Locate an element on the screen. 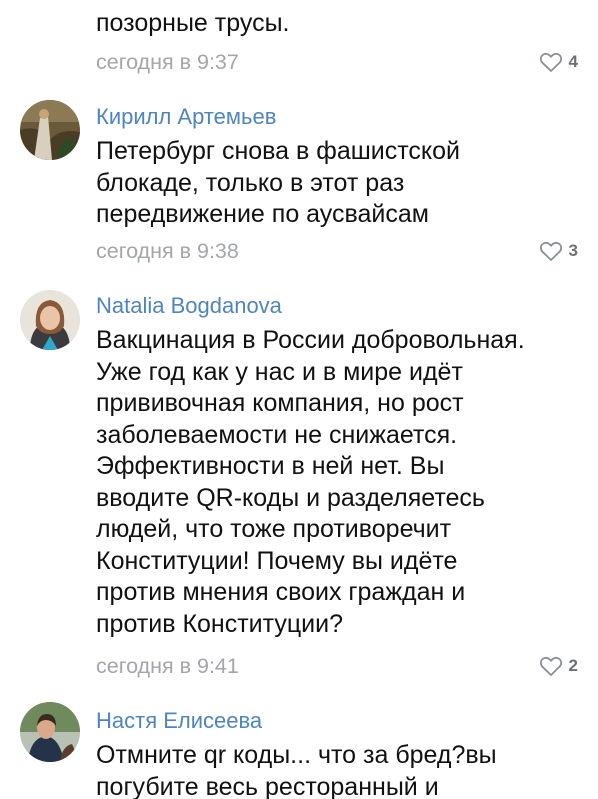 The height and width of the screenshot is (799, 598). comment-author: Natalia Bogdanova is located at coordinates (189, 306).